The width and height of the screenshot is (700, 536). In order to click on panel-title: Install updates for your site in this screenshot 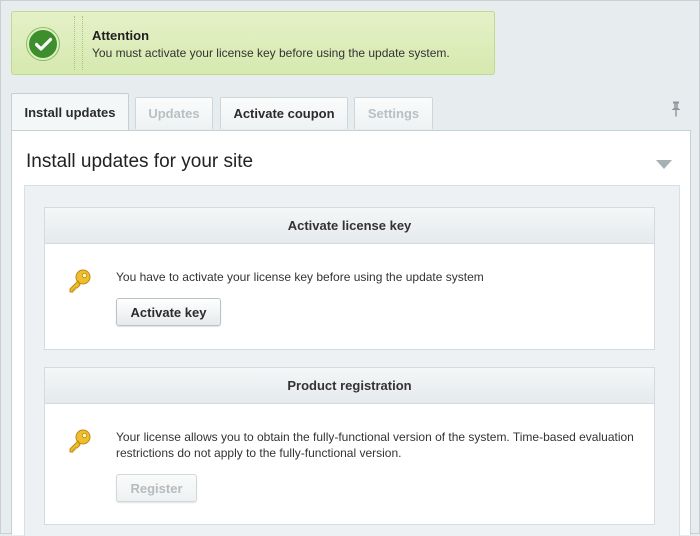, I will do `click(140, 161)`.